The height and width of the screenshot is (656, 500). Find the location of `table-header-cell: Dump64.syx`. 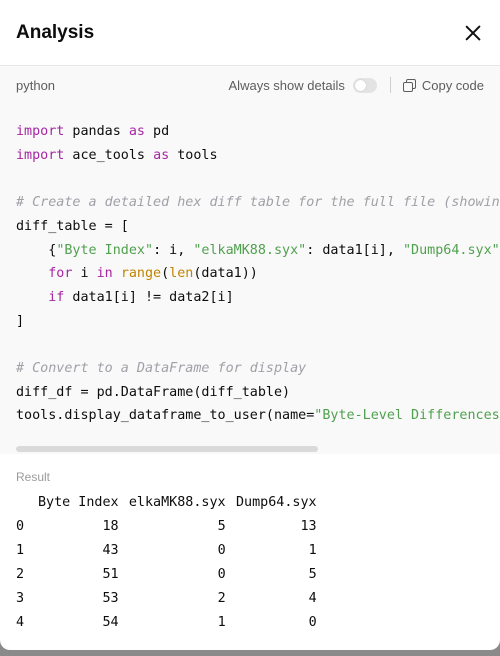

table-header-cell: Dump64.syx is located at coordinates (276, 502).